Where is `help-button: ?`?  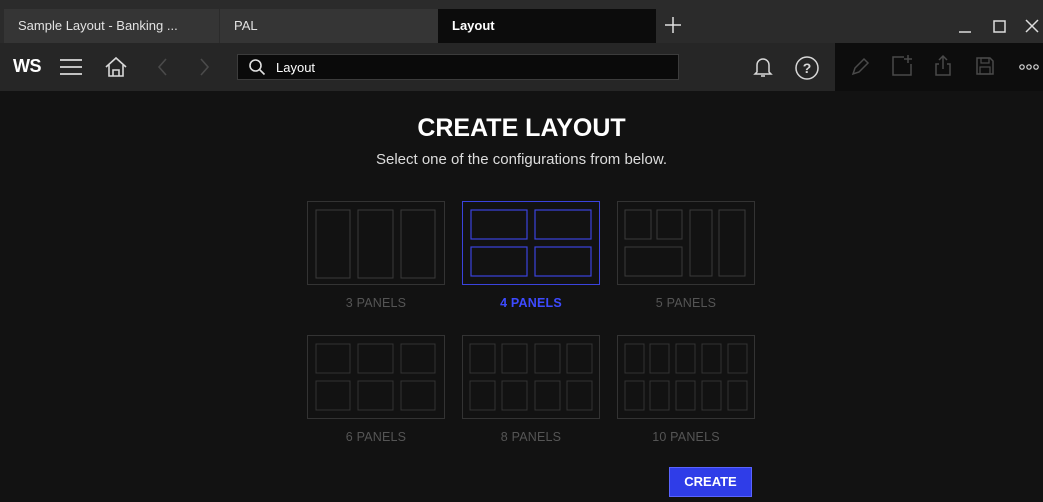
help-button: ? is located at coordinates (807, 70).